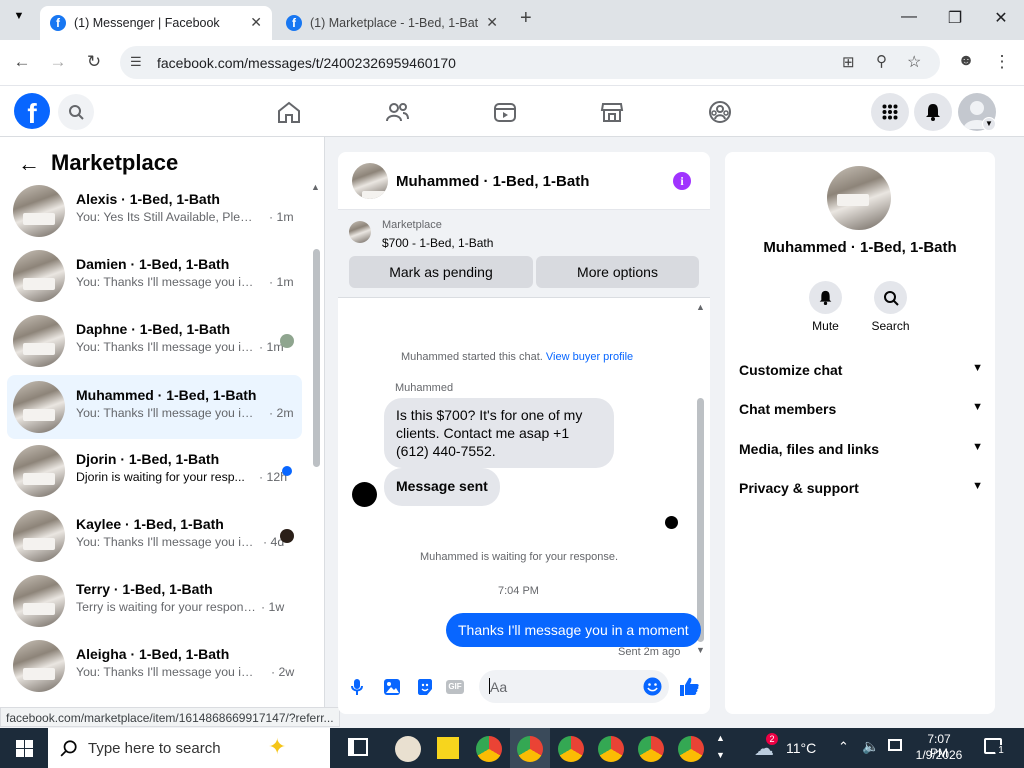 This screenshot has width=1024, height=768. Describe the element at coordinates (861, 409) in the screenshot. I see `chat-members-section: Chat members ▼` at that location.